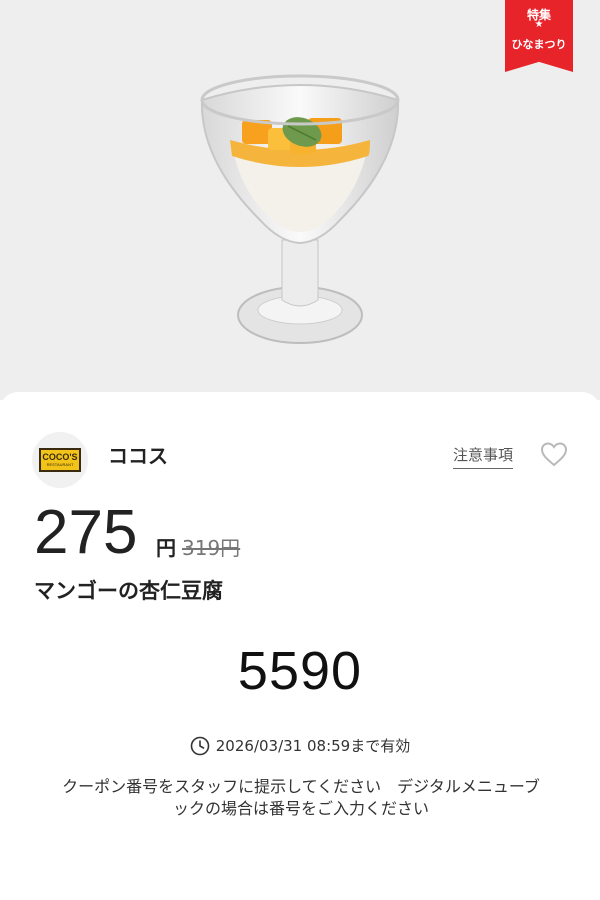 The image size is (600, 900). What do you see at coordinates (128, 591) in the screenshot?
I see `product-name: マンゴーの杏仁豆腐` at bounding box center [128, 591].